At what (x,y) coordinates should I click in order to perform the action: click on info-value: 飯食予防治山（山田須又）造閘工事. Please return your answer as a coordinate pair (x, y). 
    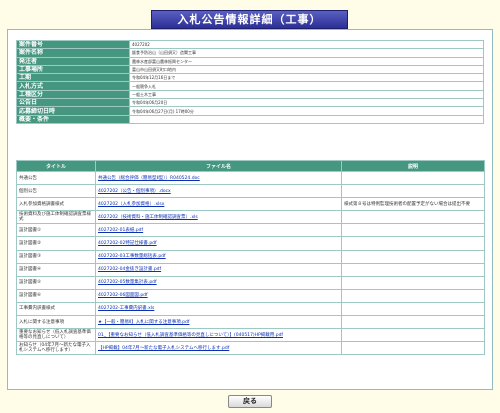
    Looking at the image, I should click on (306, 53).